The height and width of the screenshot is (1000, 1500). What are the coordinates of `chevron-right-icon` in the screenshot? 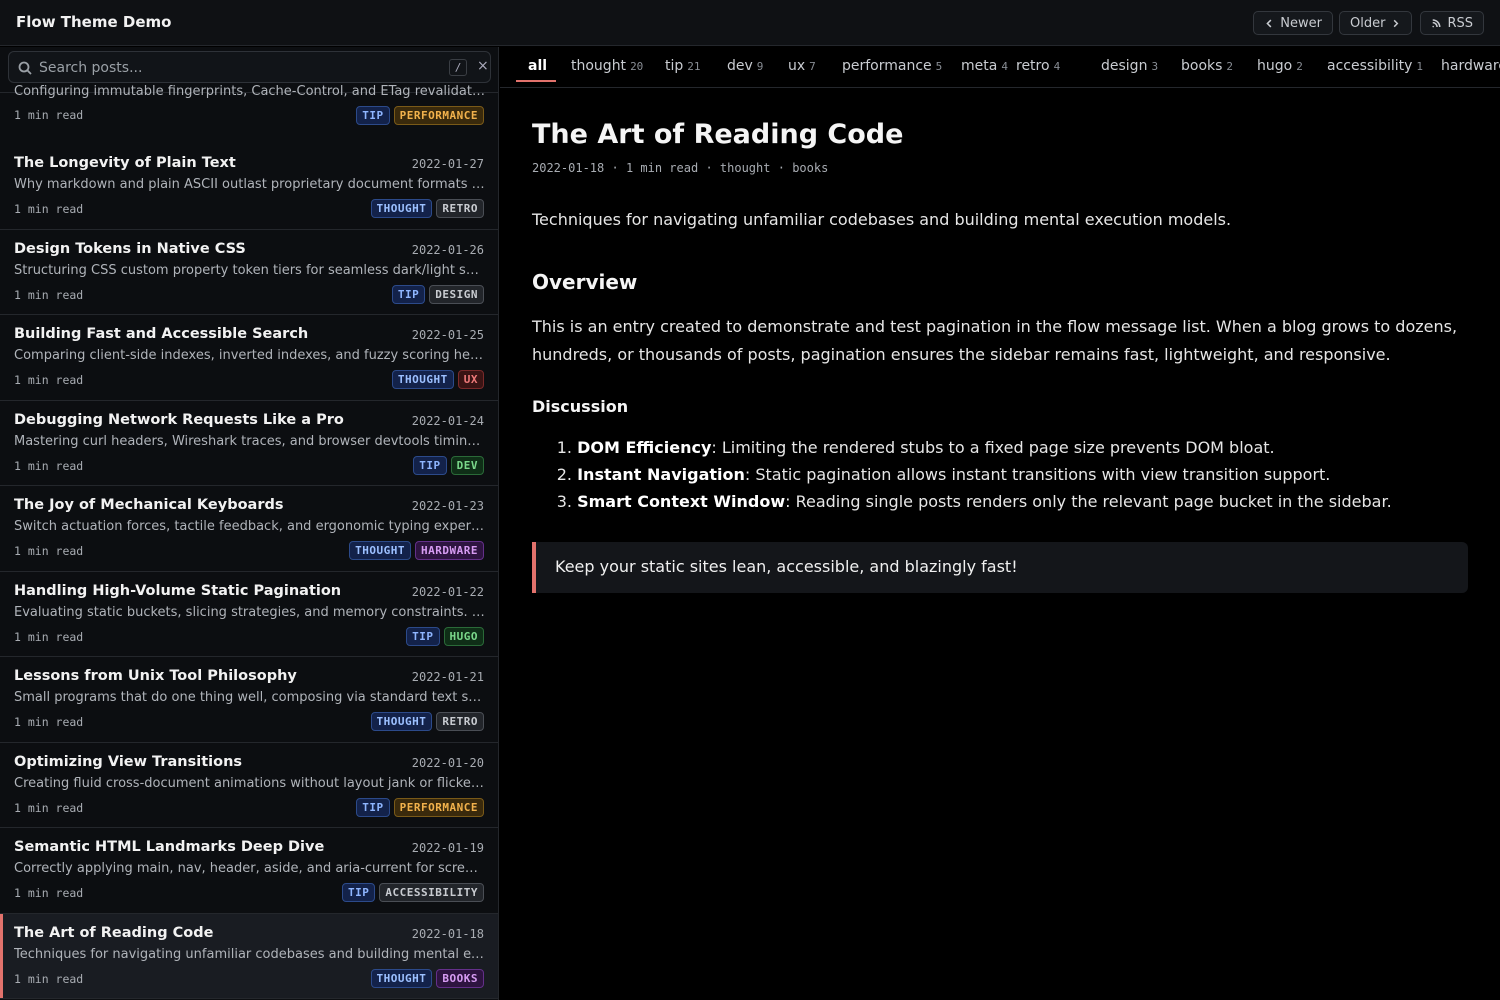 It's located at (1396, 23).